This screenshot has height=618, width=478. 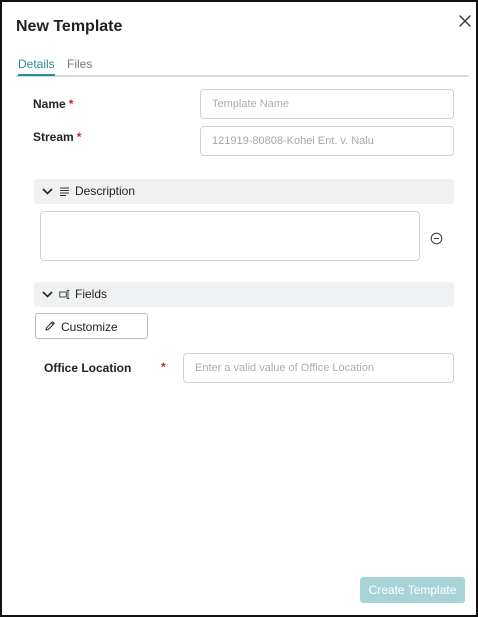 I want to click on customize-button: Customize, so click(x=91, y=326).